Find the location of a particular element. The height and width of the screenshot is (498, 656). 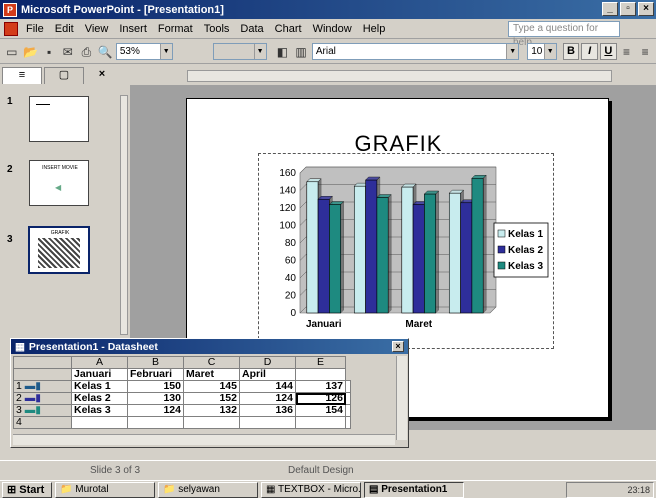

thumb-text-line is located at coordinates (43, 104).